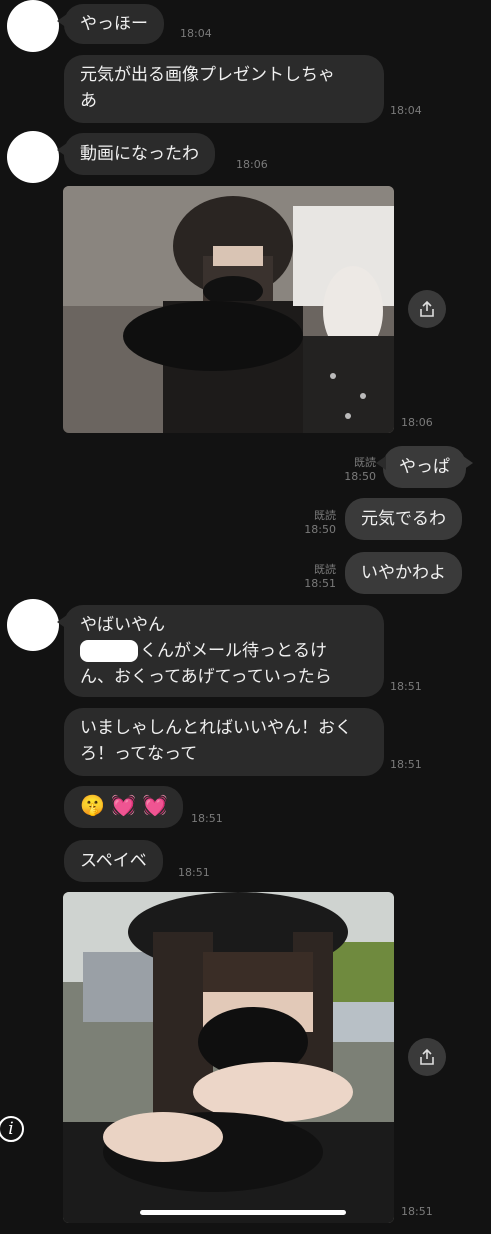  Describe the element at coordinates (113, 861) in the screenshot. I see `message-bubble: スペイベ` at that location.